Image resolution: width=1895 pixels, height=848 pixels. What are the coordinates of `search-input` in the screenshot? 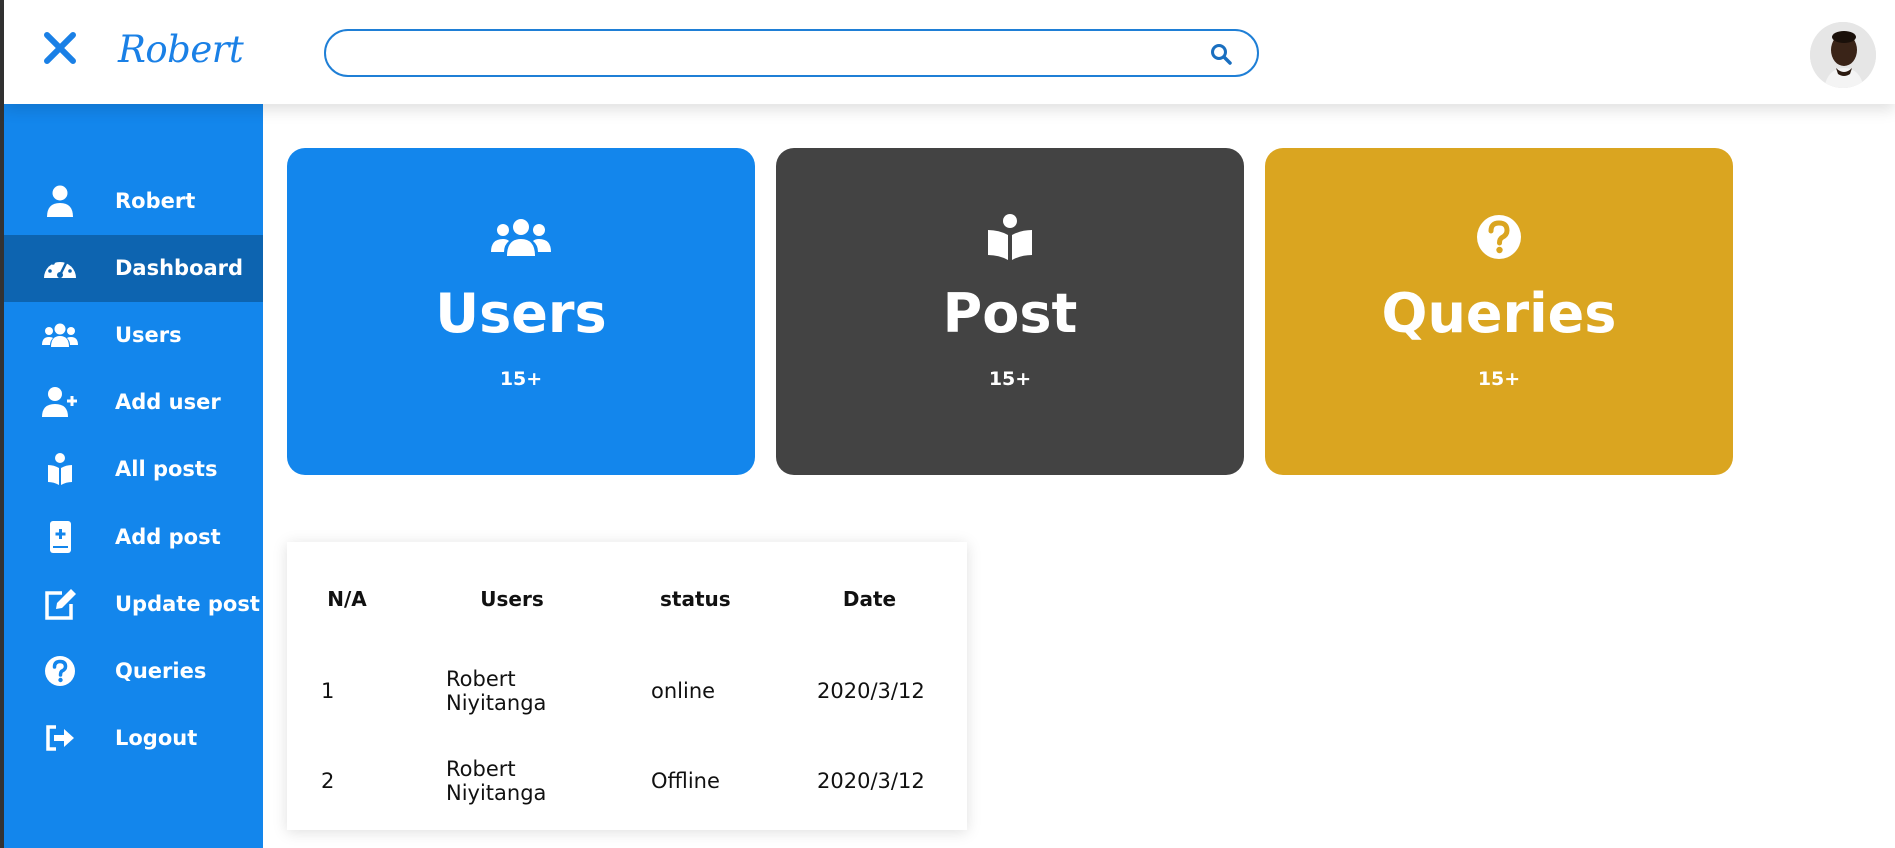 It's located at (766, 53).